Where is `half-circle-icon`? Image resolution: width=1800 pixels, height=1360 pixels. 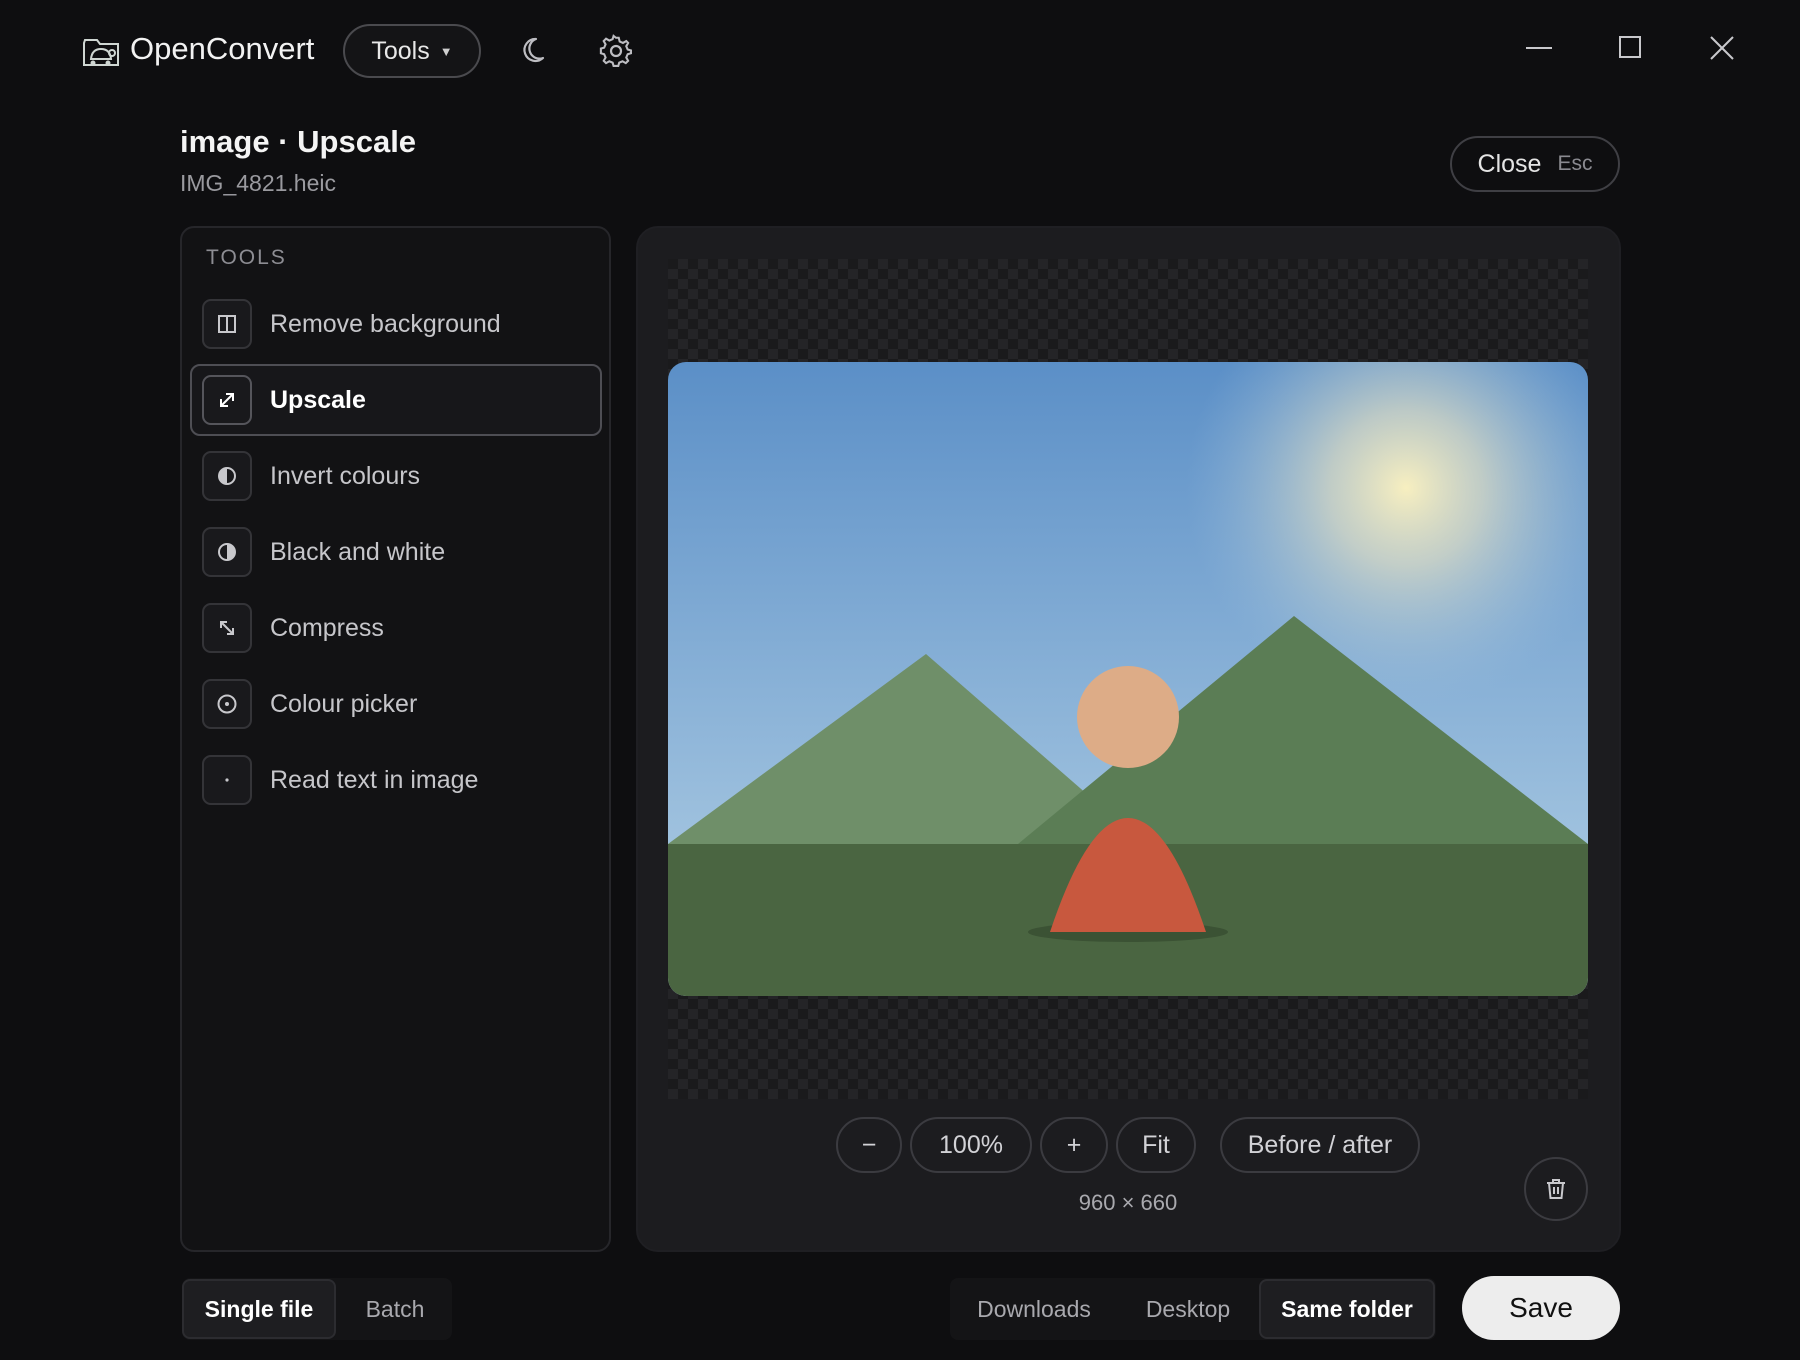
half-circle-icon is located at coordinates (227, 476).